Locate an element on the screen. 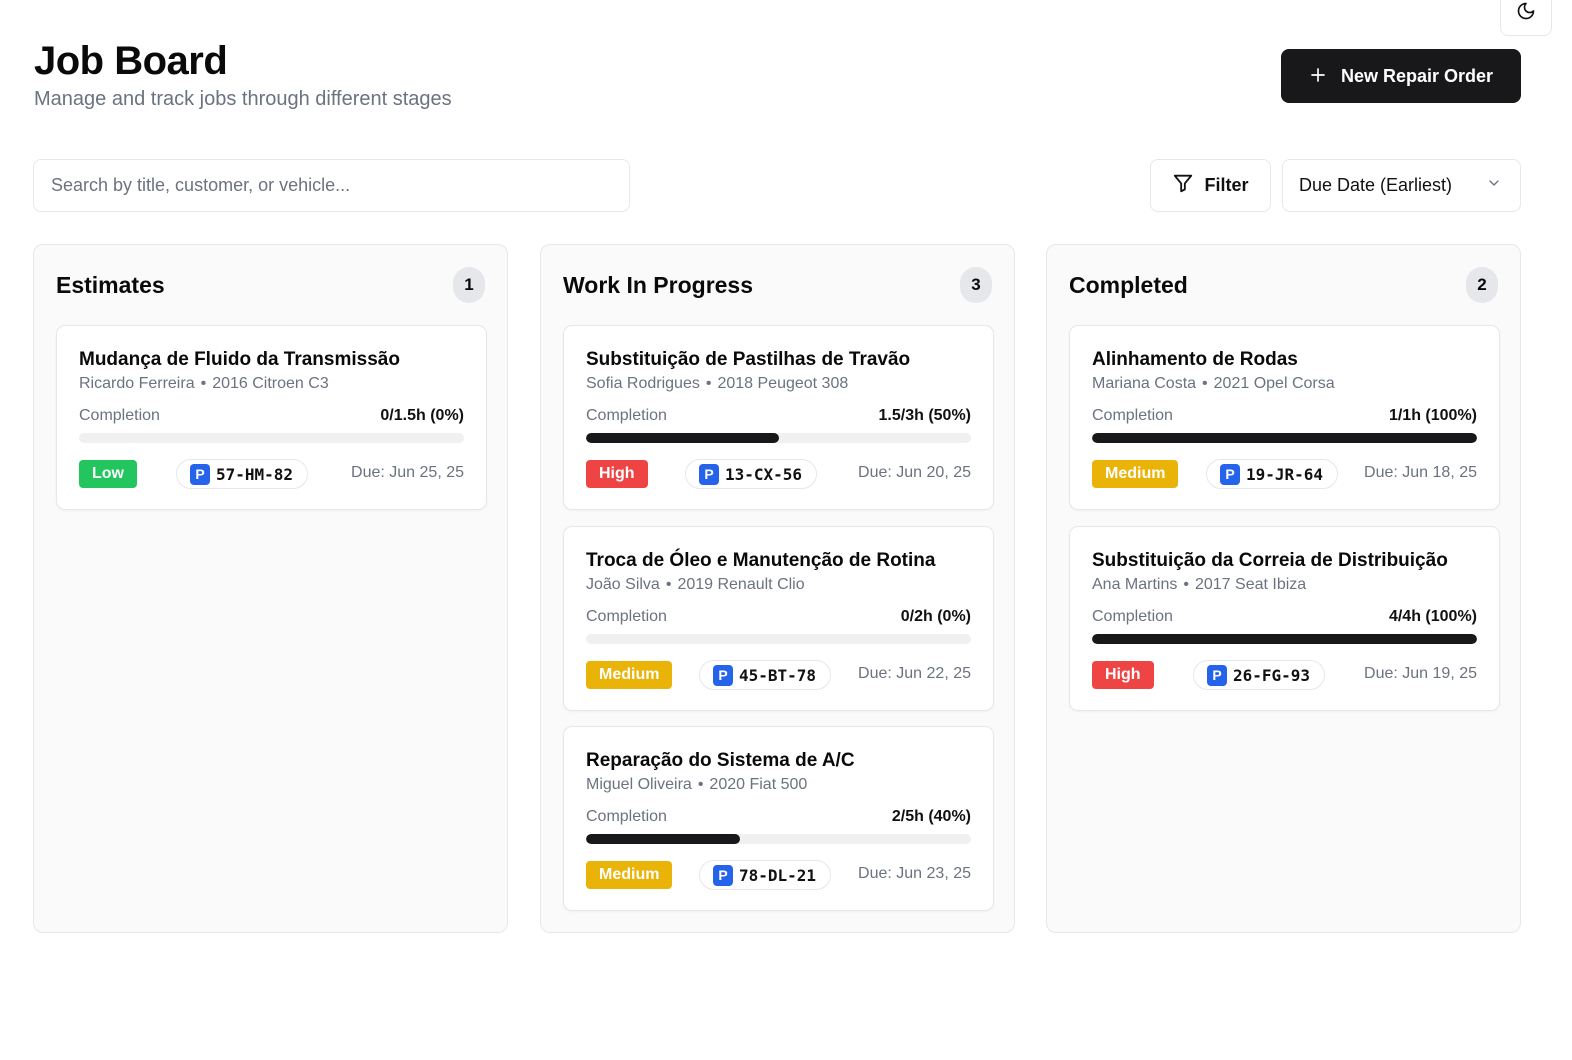 This screenshot has width=1572, height=1060. filter-button: Filter is located at coordinates (1210, 185).